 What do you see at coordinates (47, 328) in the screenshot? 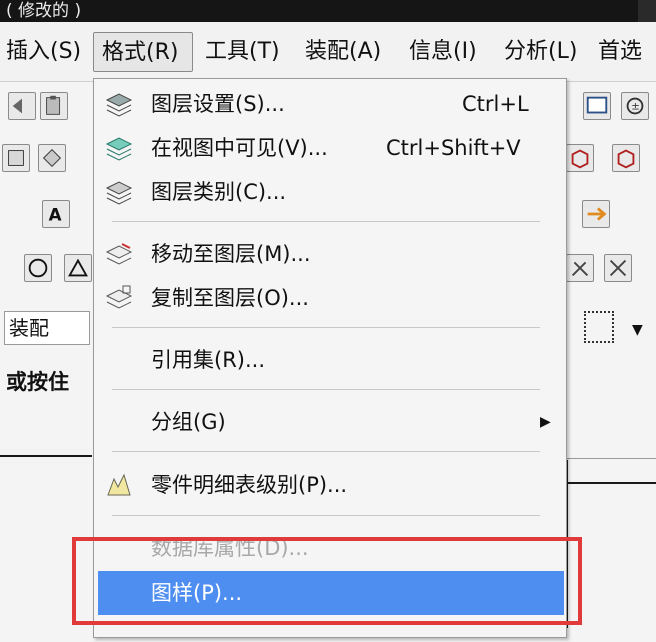
I see `assembly-field: 装配` at bounding box center [47, 328].